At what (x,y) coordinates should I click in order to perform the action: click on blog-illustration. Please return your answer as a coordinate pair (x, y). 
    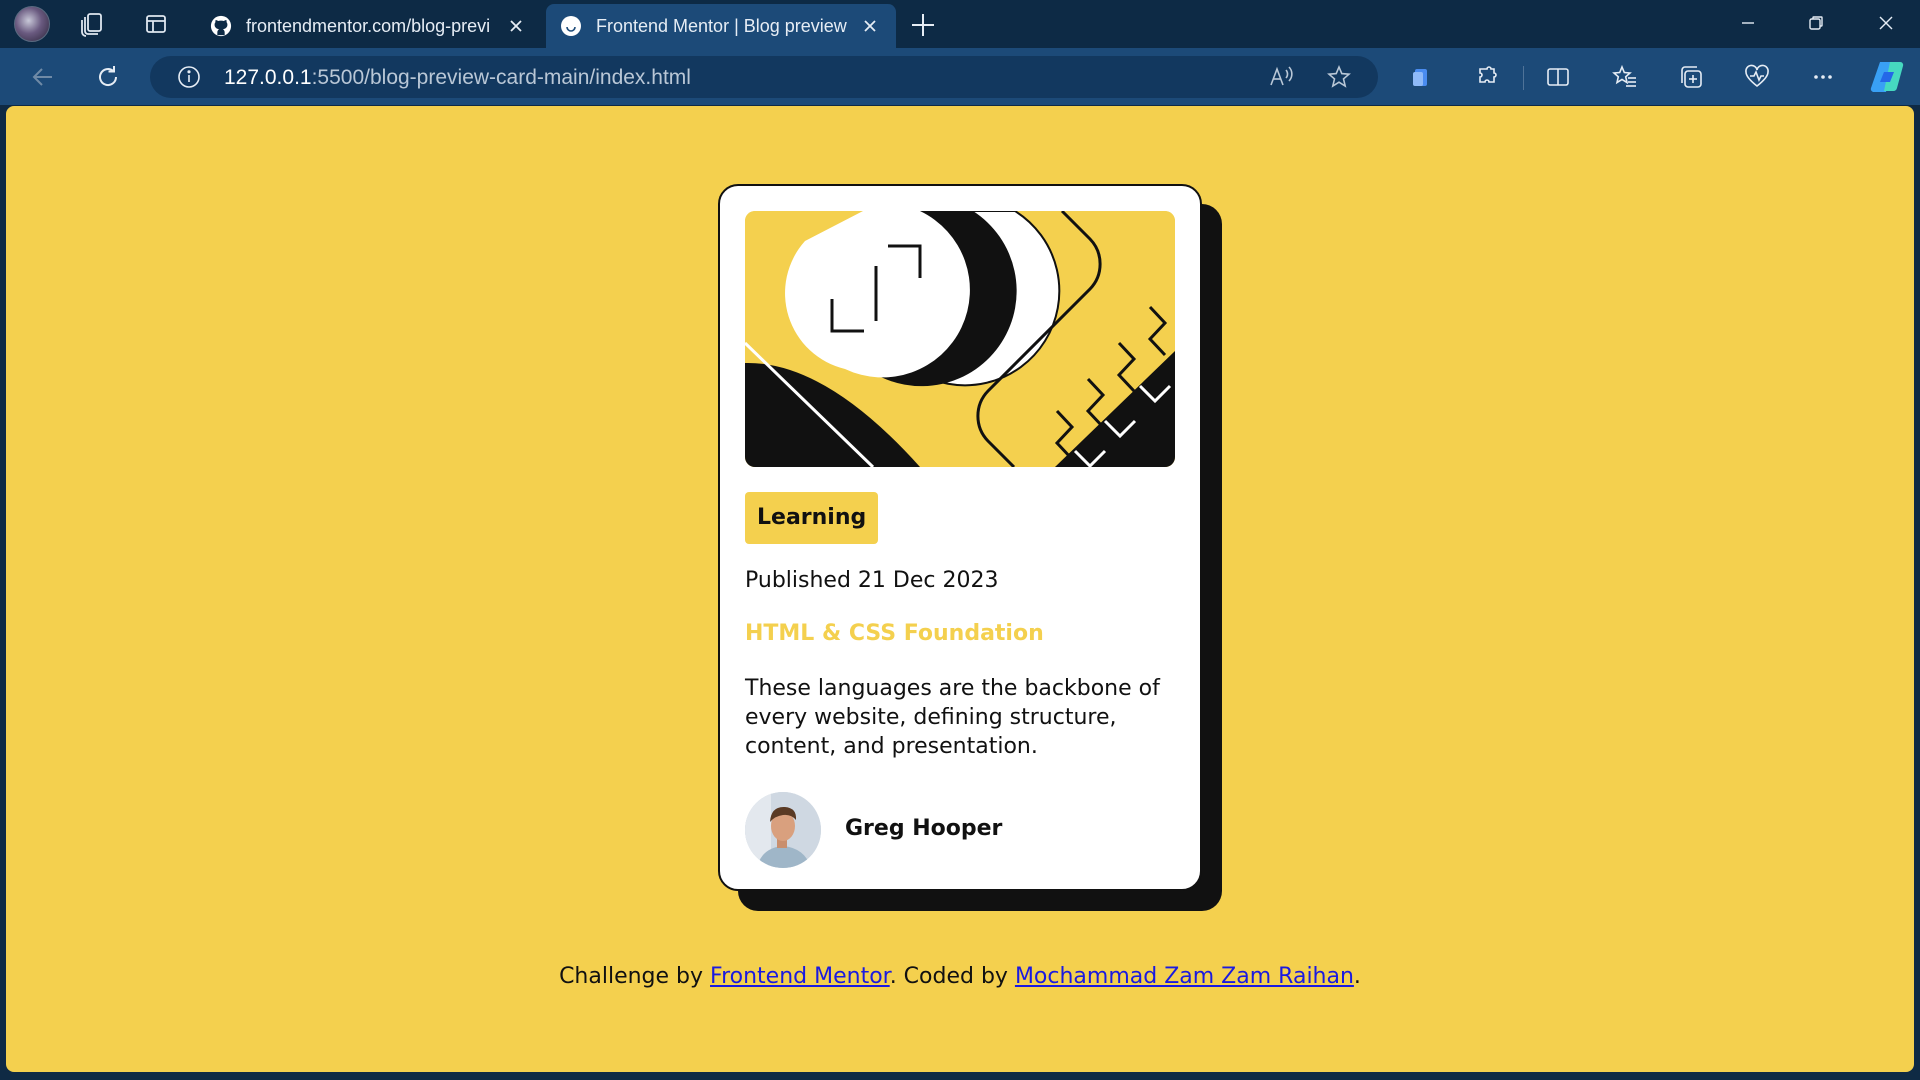
    Looking at the image, I should click on (960, 339).